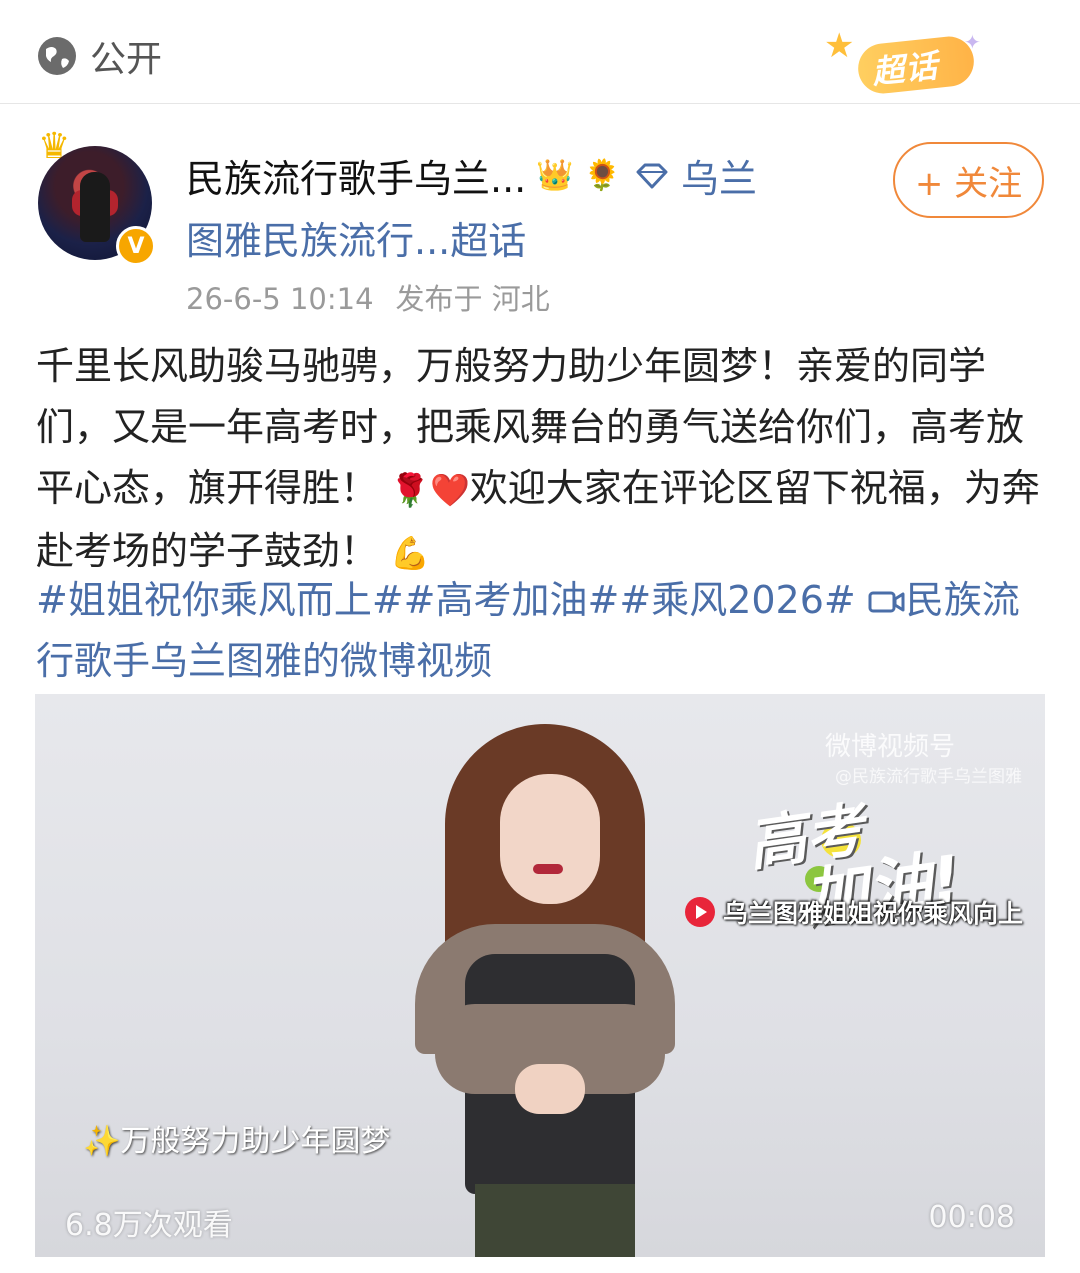 This screenshot has height=1273, width=1080. Describe the element at coordinates (886, 602) in the screenshot. I see `video-camera-icon` at that location.